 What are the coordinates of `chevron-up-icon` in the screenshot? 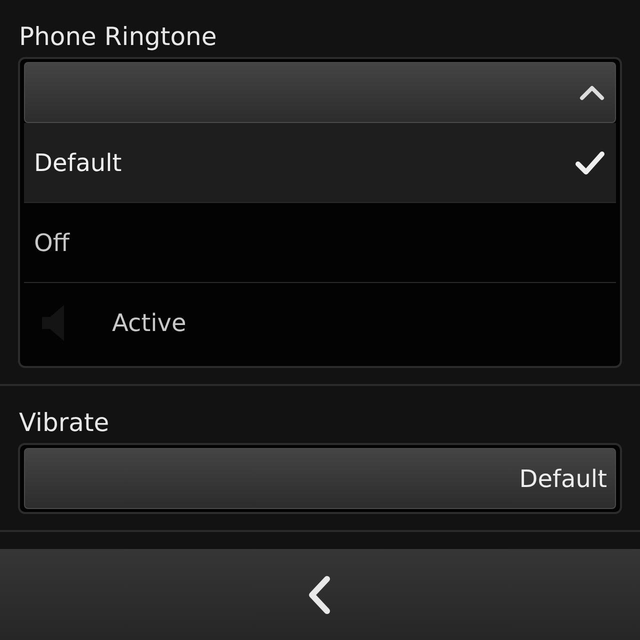 It's located at (592, 92).